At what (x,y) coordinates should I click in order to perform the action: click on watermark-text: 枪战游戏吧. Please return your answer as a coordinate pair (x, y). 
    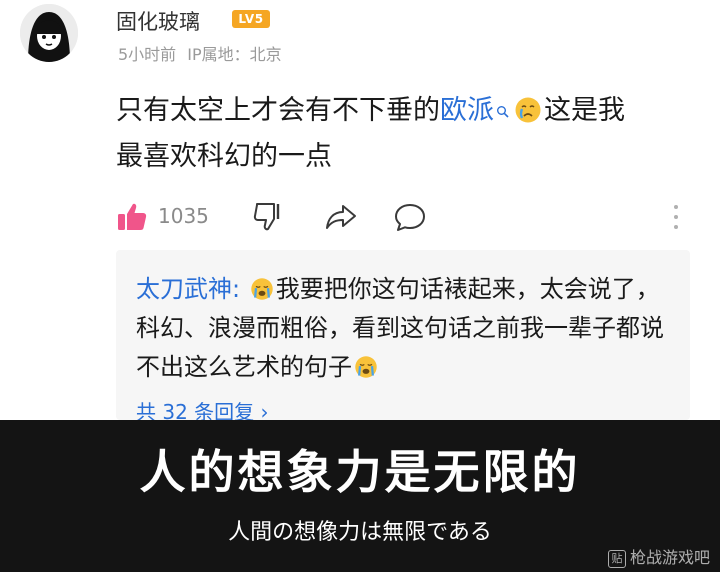
    Looking at the image, I should click on (669, 557).